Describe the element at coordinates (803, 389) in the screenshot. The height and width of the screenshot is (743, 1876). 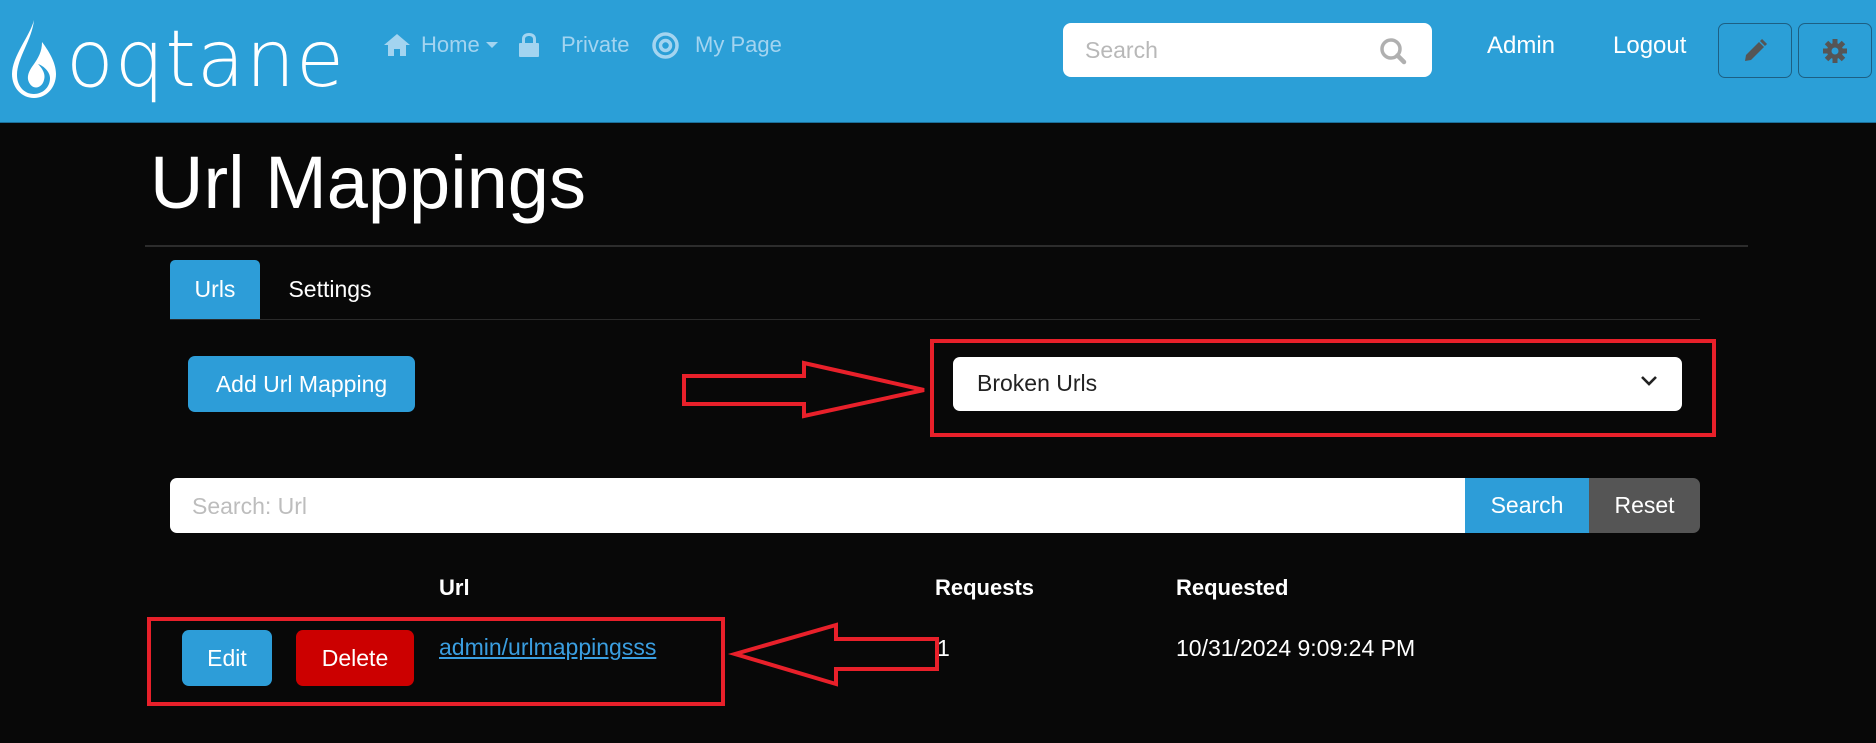
I see `annotation-arrow-right` at that location.